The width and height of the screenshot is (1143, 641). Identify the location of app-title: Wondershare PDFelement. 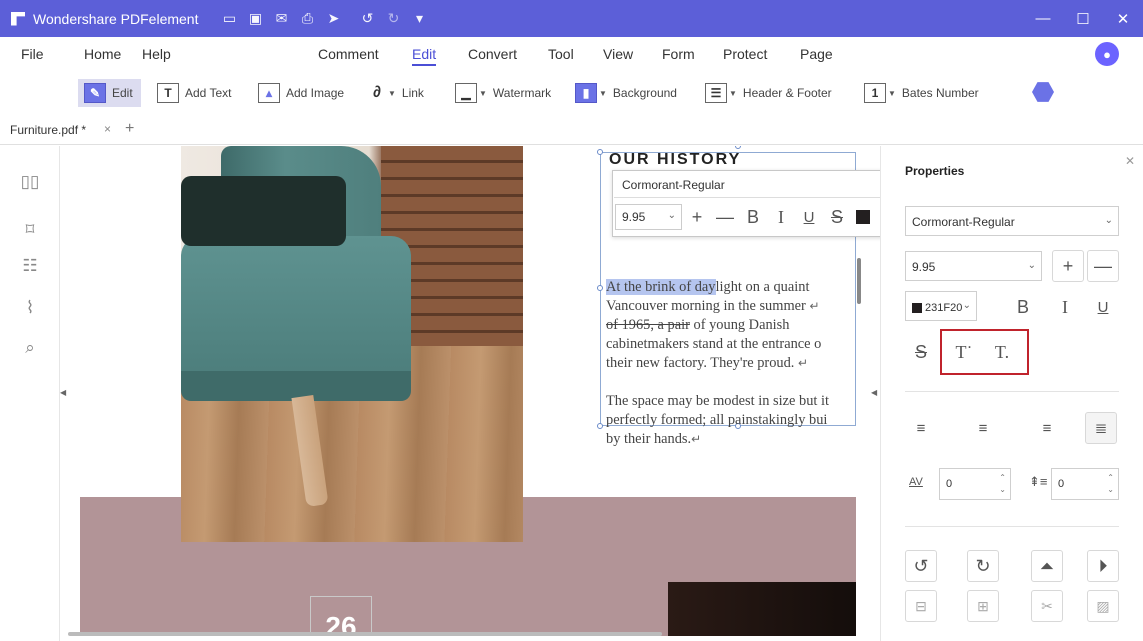
(116, 18).